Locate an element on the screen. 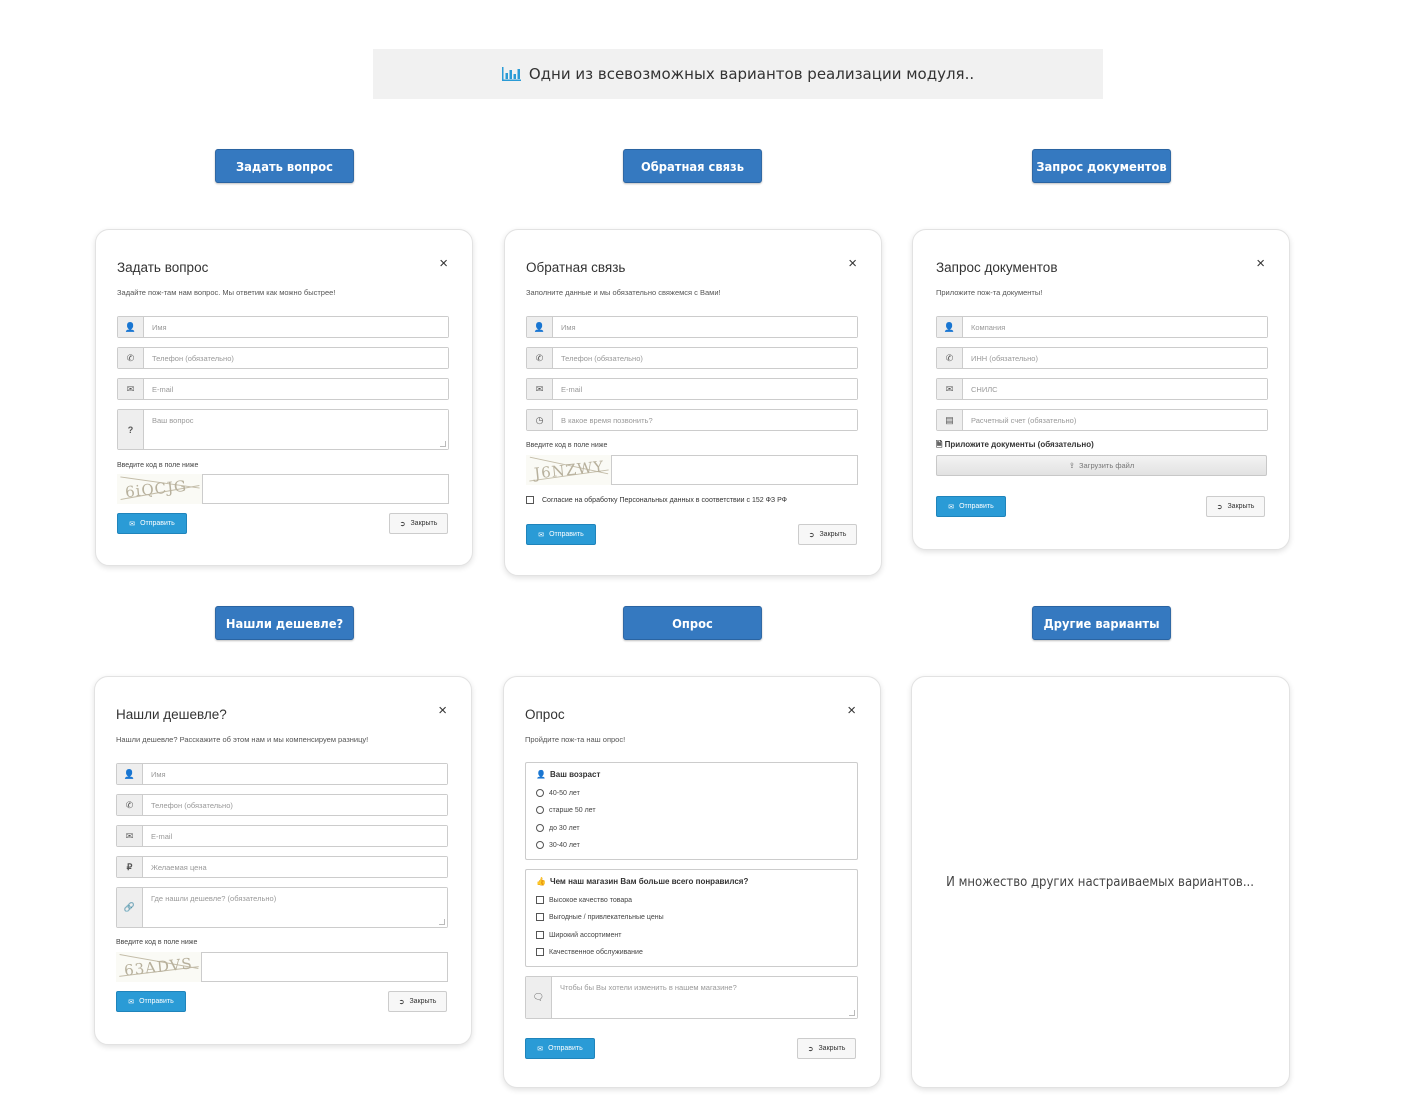 This screenshot has height=1115, width=1420. where-cheaper-textarea: 🔗 Где нашли дешевле? (обязательно) is located at coordinates (282, 907).